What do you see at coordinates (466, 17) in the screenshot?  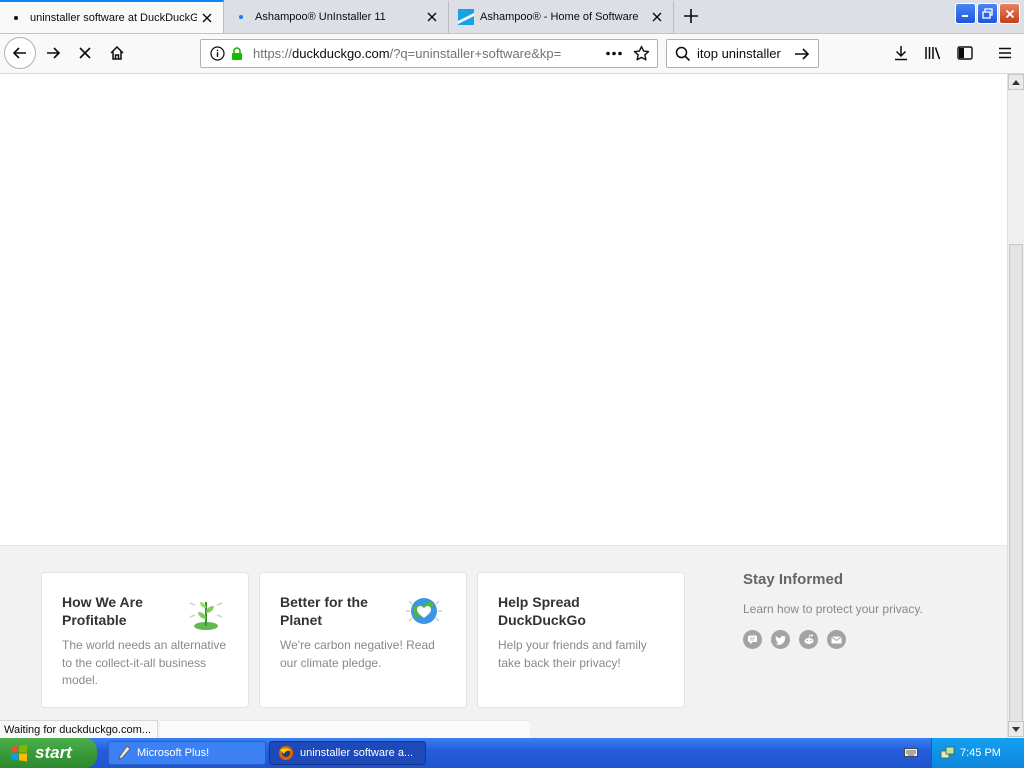 I see `ashampoo-logo-icon` at bounding box center [466, 17].